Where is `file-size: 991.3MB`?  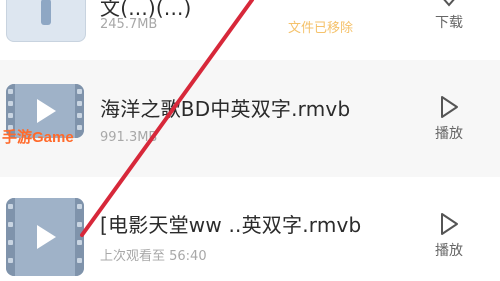 file-size: 991.3MB is located at coordinates (129, 137).